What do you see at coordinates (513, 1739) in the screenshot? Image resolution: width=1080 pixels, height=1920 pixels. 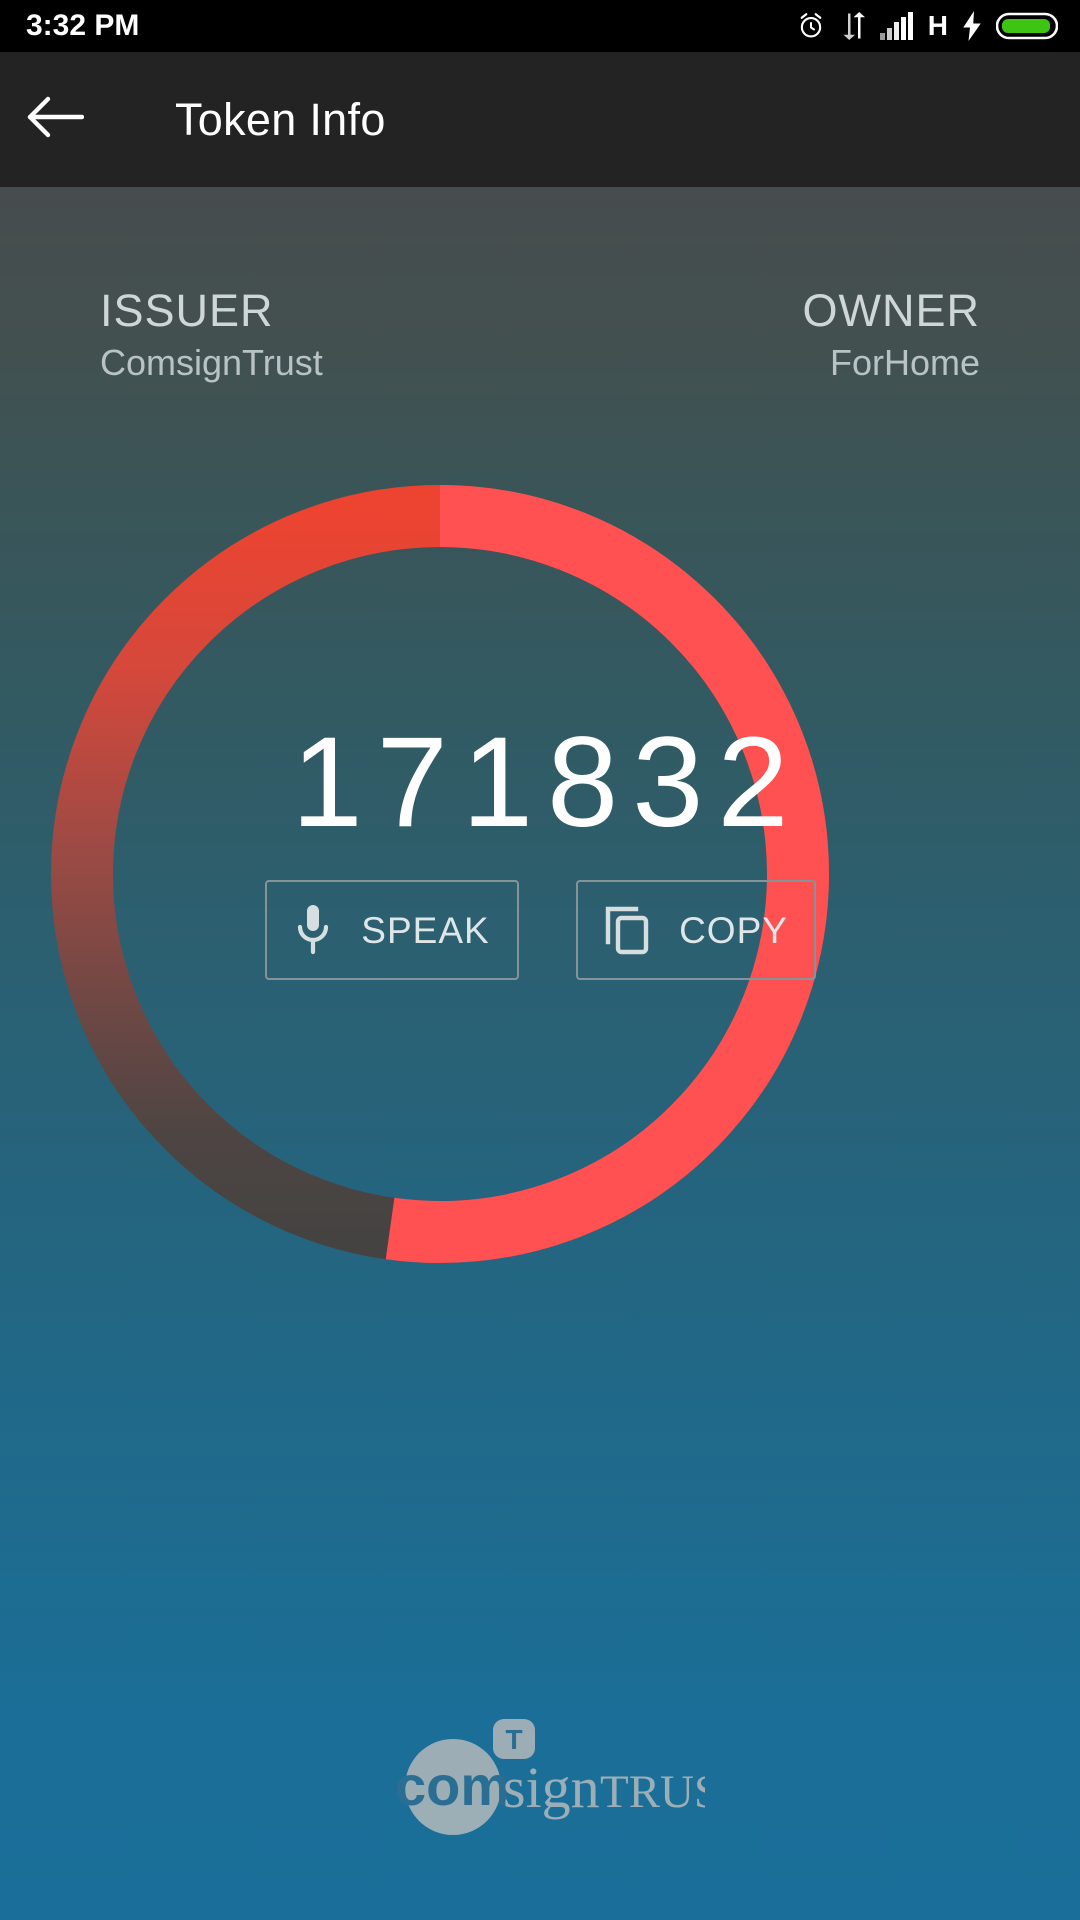 I see `brand-badge-letter: T` at bounding box center [513, 1739].